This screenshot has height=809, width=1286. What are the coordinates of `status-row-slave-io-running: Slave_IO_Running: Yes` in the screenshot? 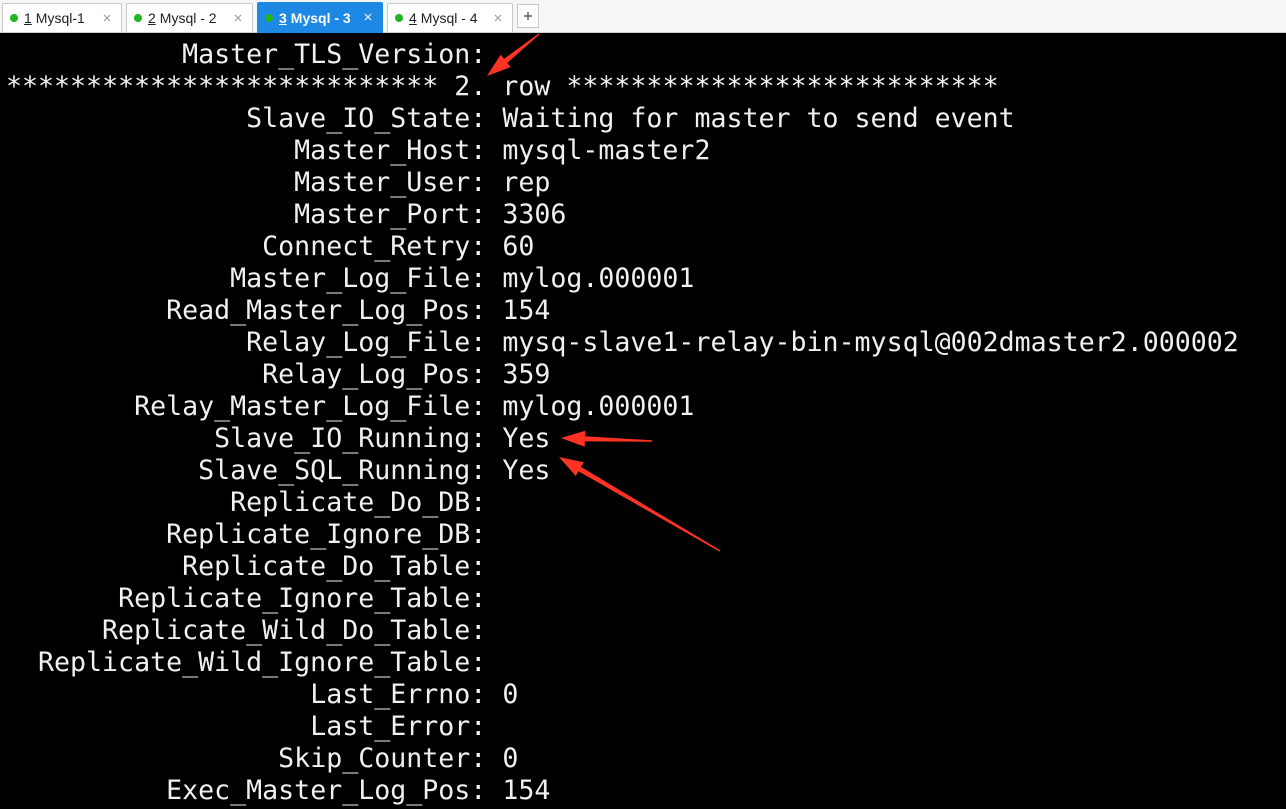 It's located at (646, 439).